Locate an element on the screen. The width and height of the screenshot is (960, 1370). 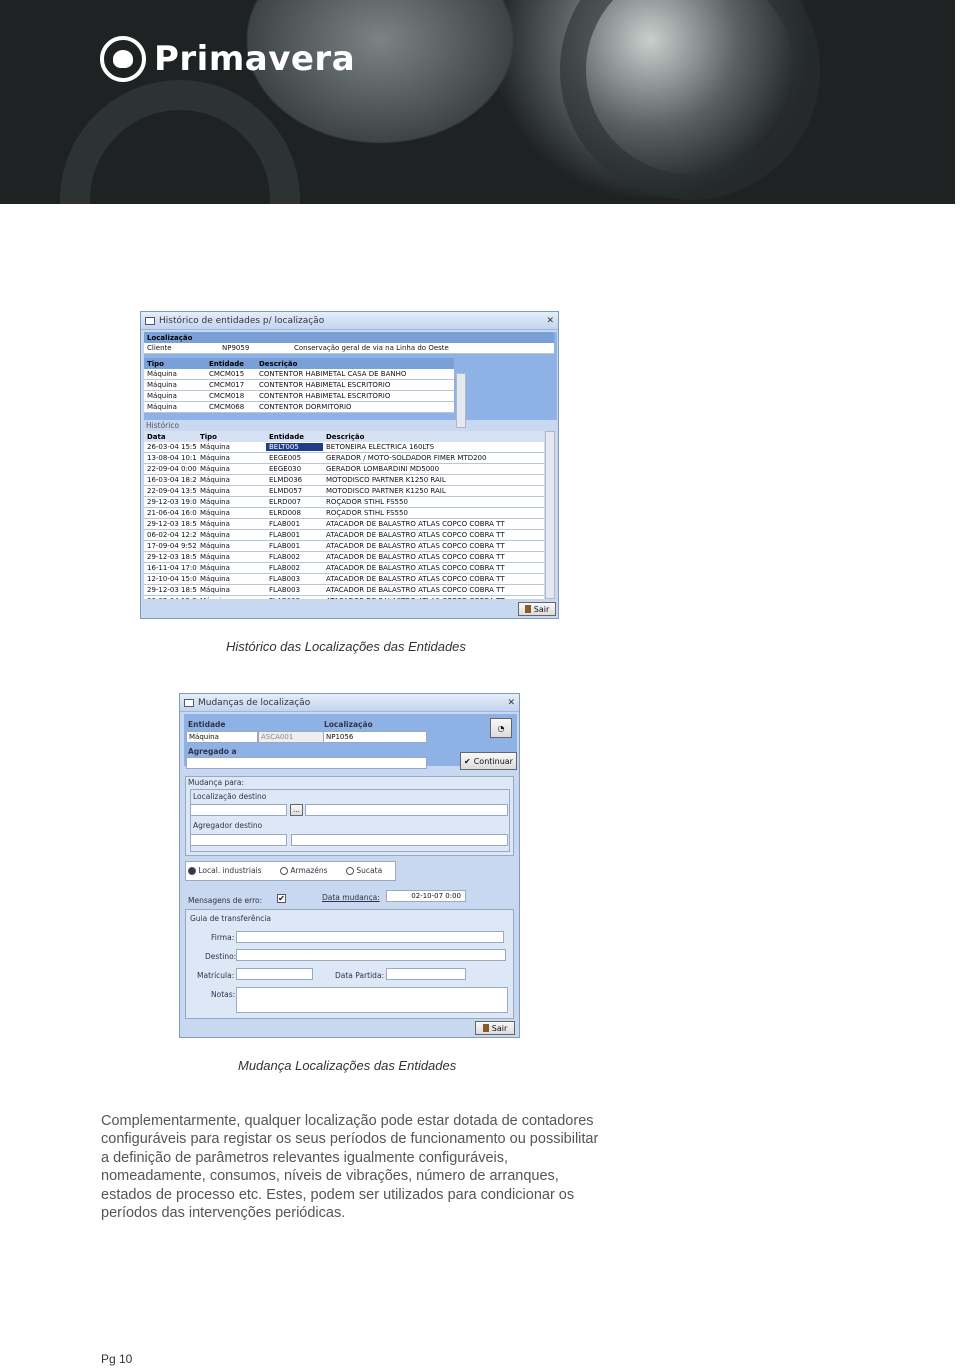
table-cell: FLAB002 is located at coordinates (285, 557).